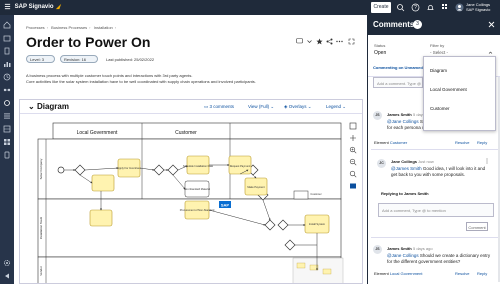  Describe the element at coordinates (353, 186) in the screenshot. I see `image-icon` at that location.